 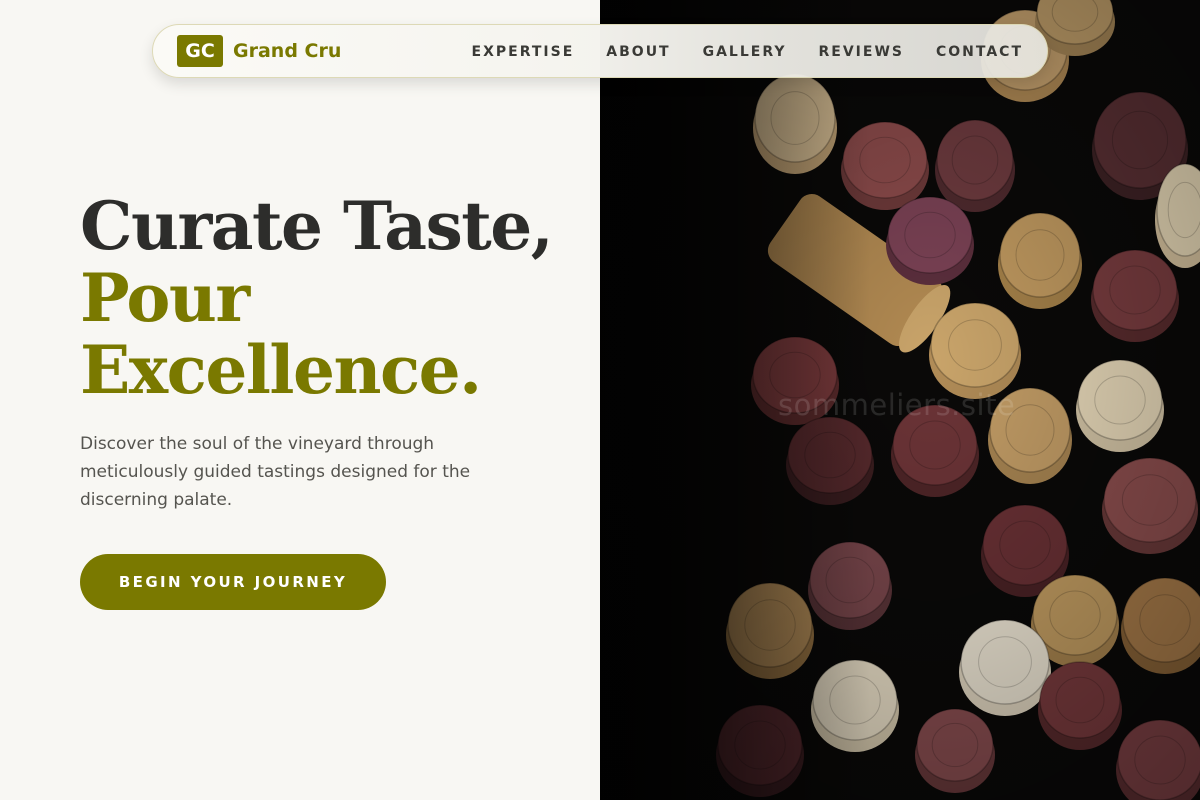 I want to click on hero-headline: Curate Taste, Pour Excellence., so click(x=317, y=298).